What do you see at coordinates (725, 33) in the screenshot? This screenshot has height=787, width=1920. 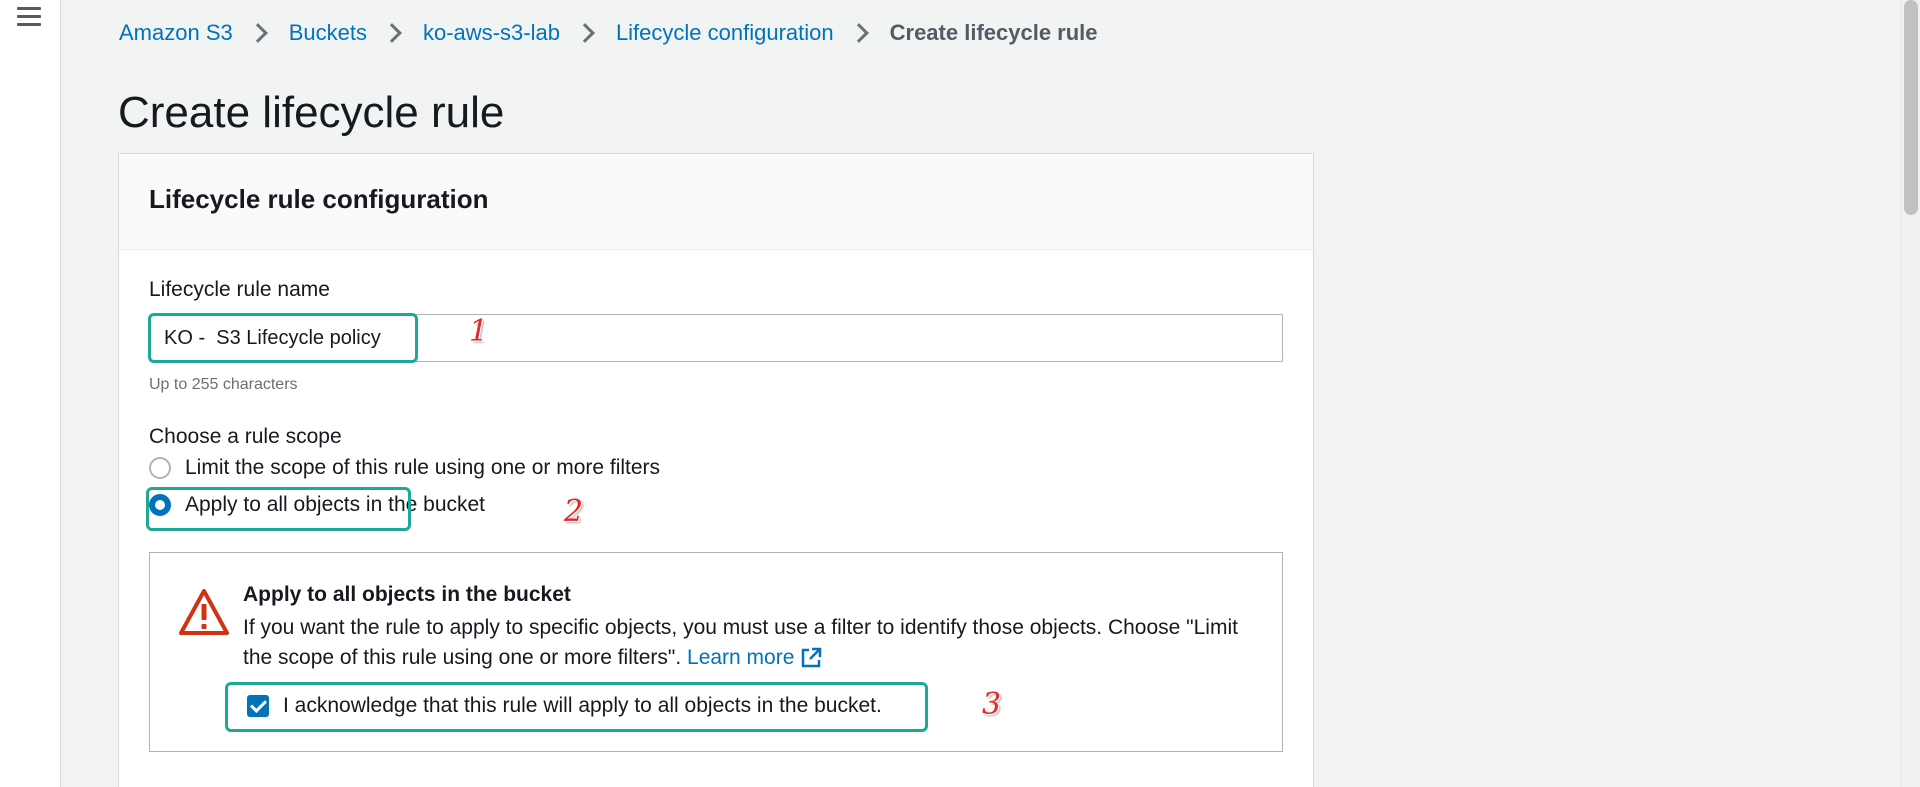 I see `breadcrumb-lifecycle-configuration: Lifecycle configuration` at bounding box center [725, 33].